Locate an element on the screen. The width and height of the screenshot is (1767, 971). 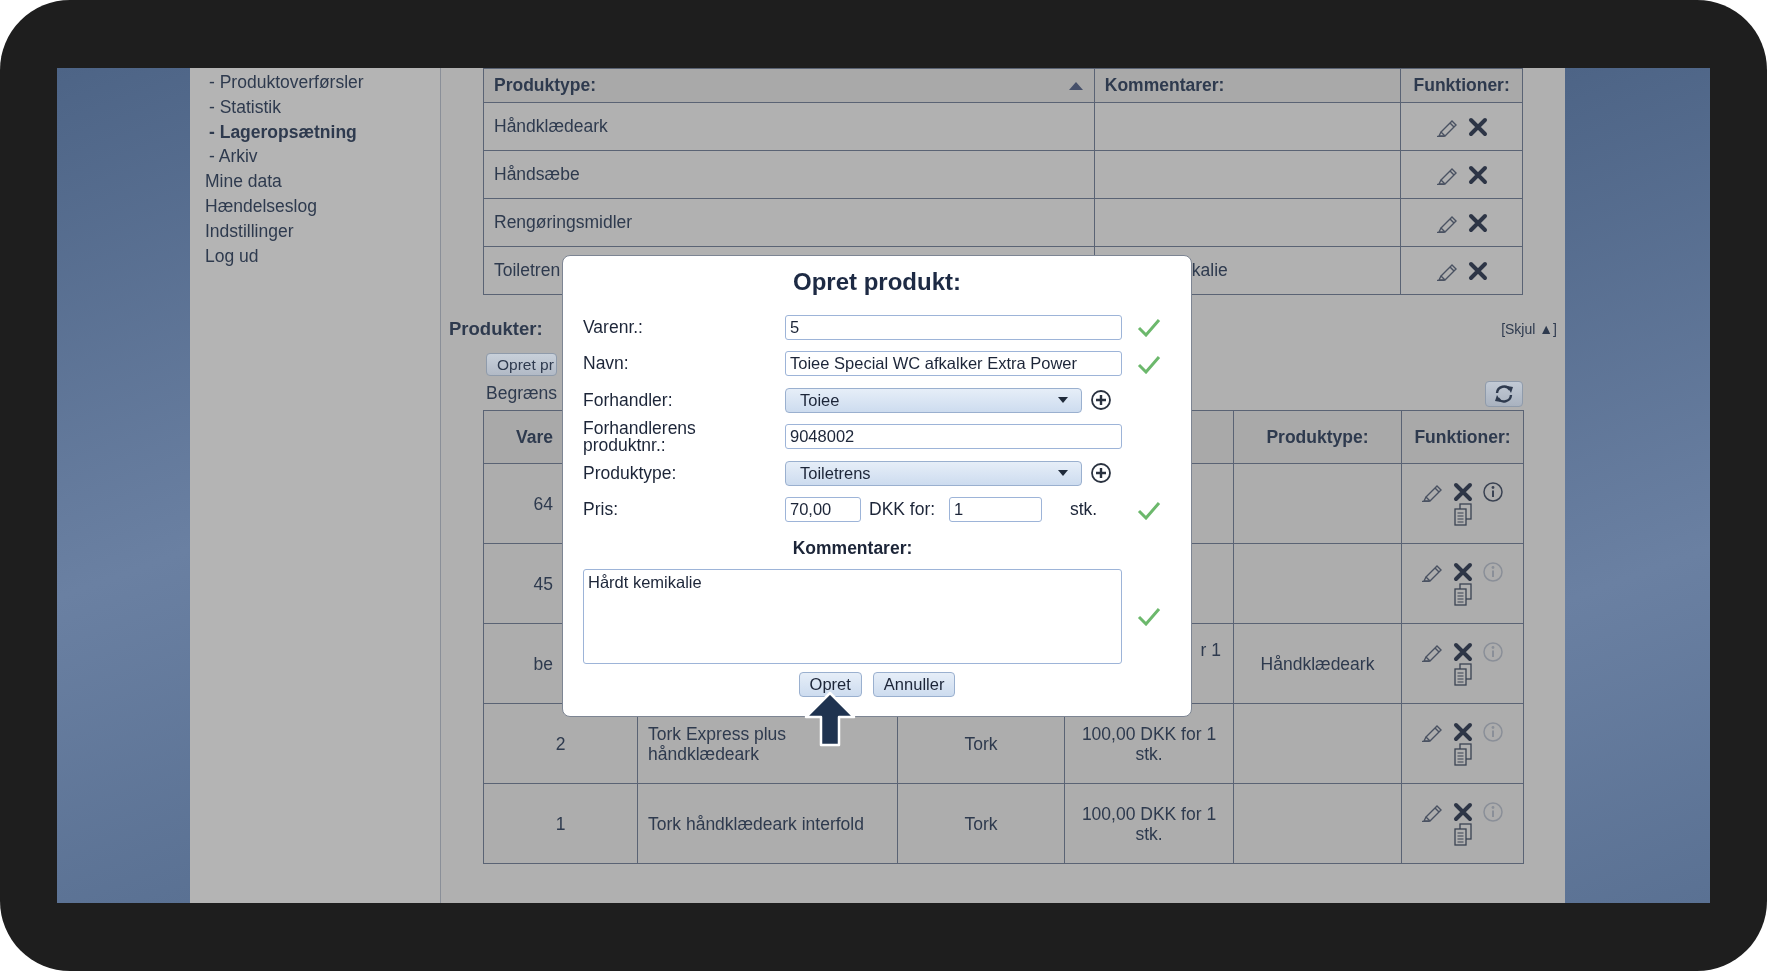
sort-icon is located at coordinates (1075, 85).